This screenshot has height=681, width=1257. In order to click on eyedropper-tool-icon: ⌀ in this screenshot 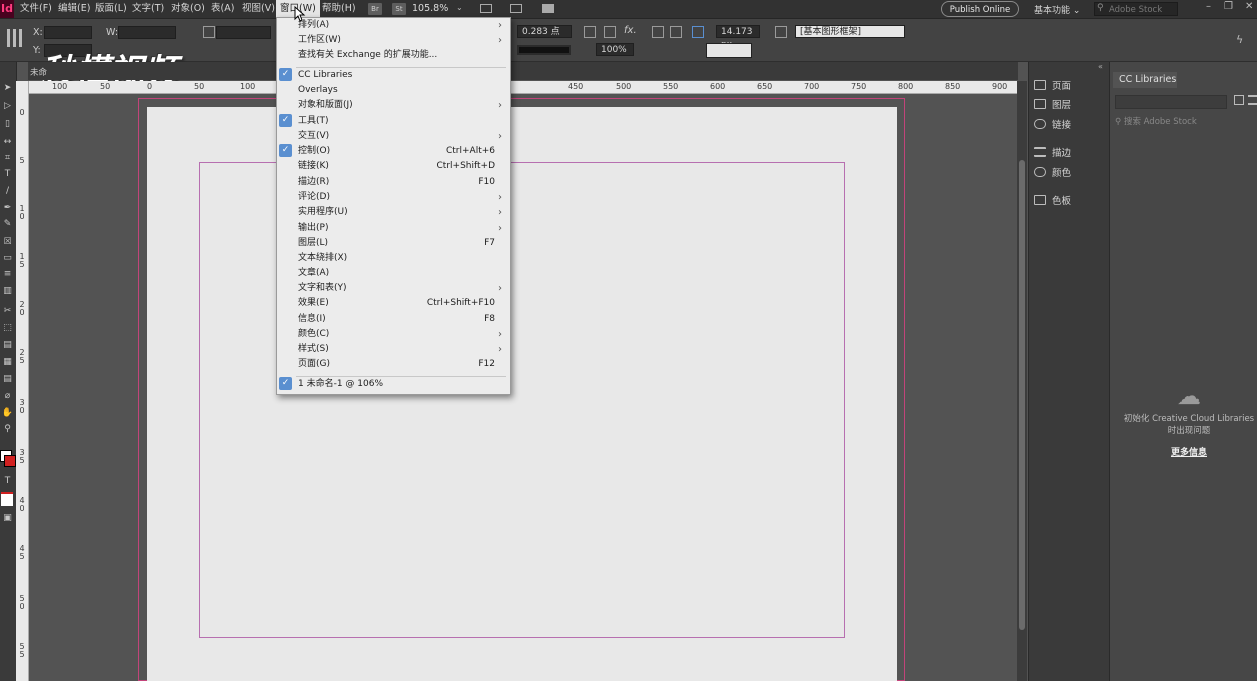, I will do `click(7, 396)`.